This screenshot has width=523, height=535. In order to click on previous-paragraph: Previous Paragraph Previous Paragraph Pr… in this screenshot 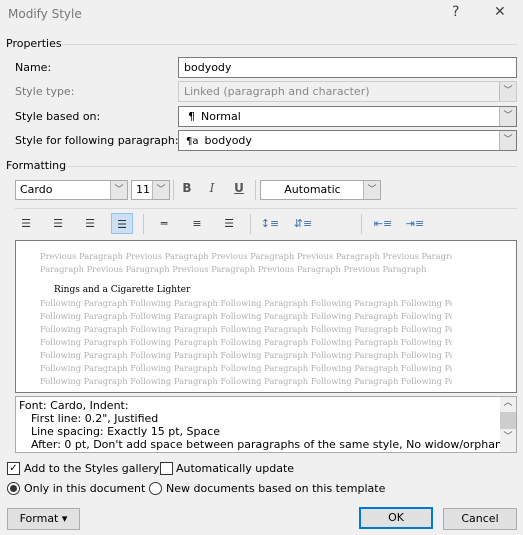, I will do `click(246, 256)`.